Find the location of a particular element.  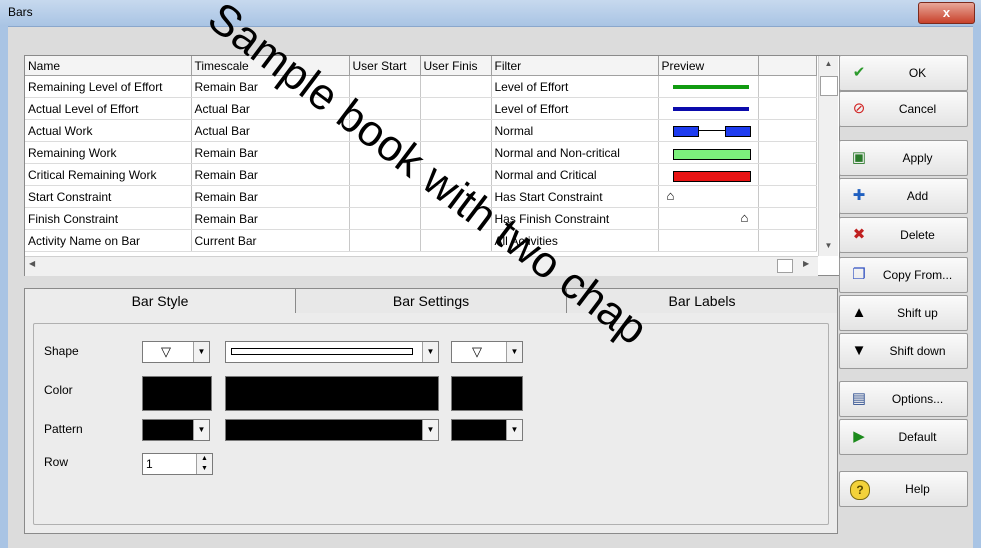

tab-bar-style: Bar Style is located at coordinates (160, 300).